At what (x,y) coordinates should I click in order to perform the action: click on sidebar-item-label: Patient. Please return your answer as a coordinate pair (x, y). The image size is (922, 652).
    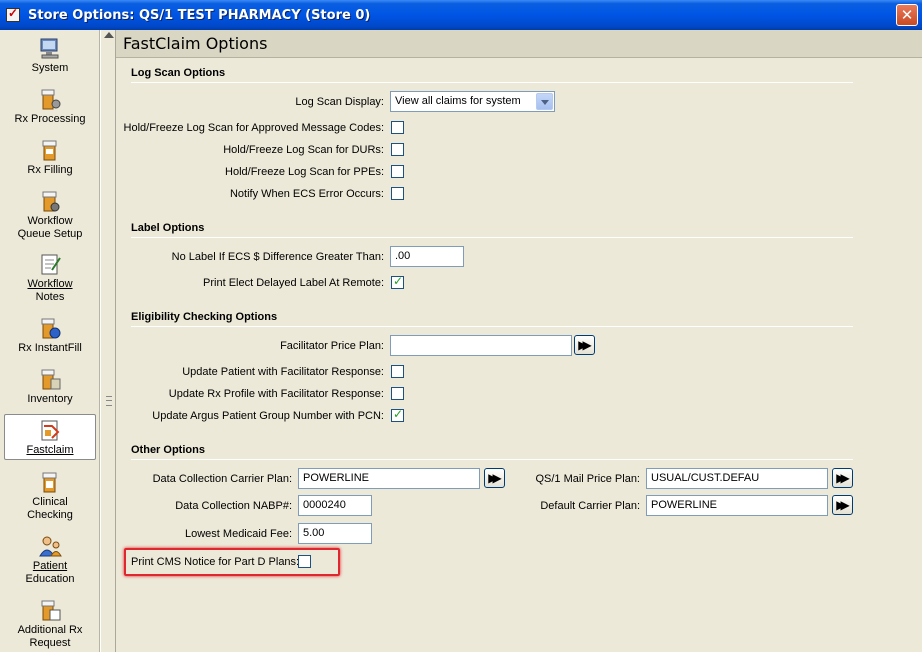
    Looking at the image, I should click on (50, 566).